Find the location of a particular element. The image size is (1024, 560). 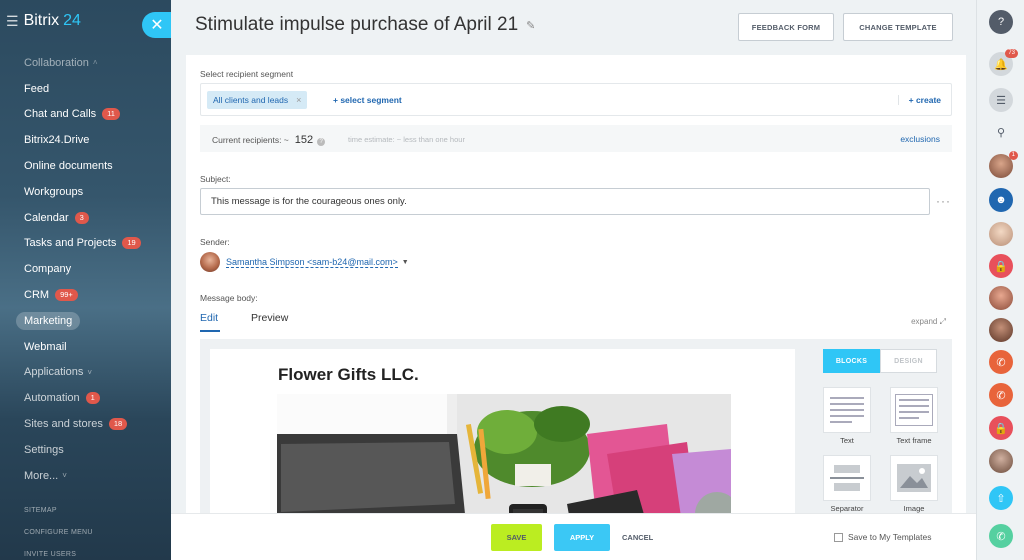

apply-button: APPLY is located at coordinates (582, 537).